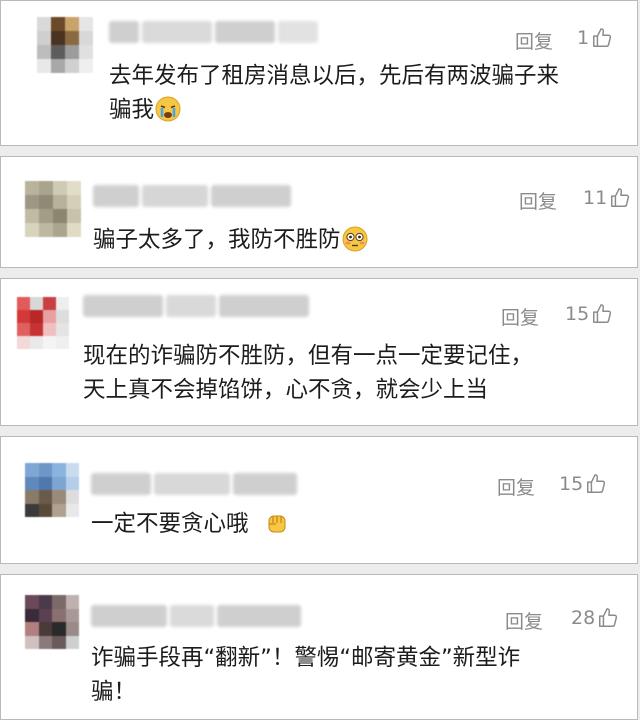 This screenshot has height=720, width=640. I want to click on comment-text: 一定不要贪心哦, so click(190, 524).